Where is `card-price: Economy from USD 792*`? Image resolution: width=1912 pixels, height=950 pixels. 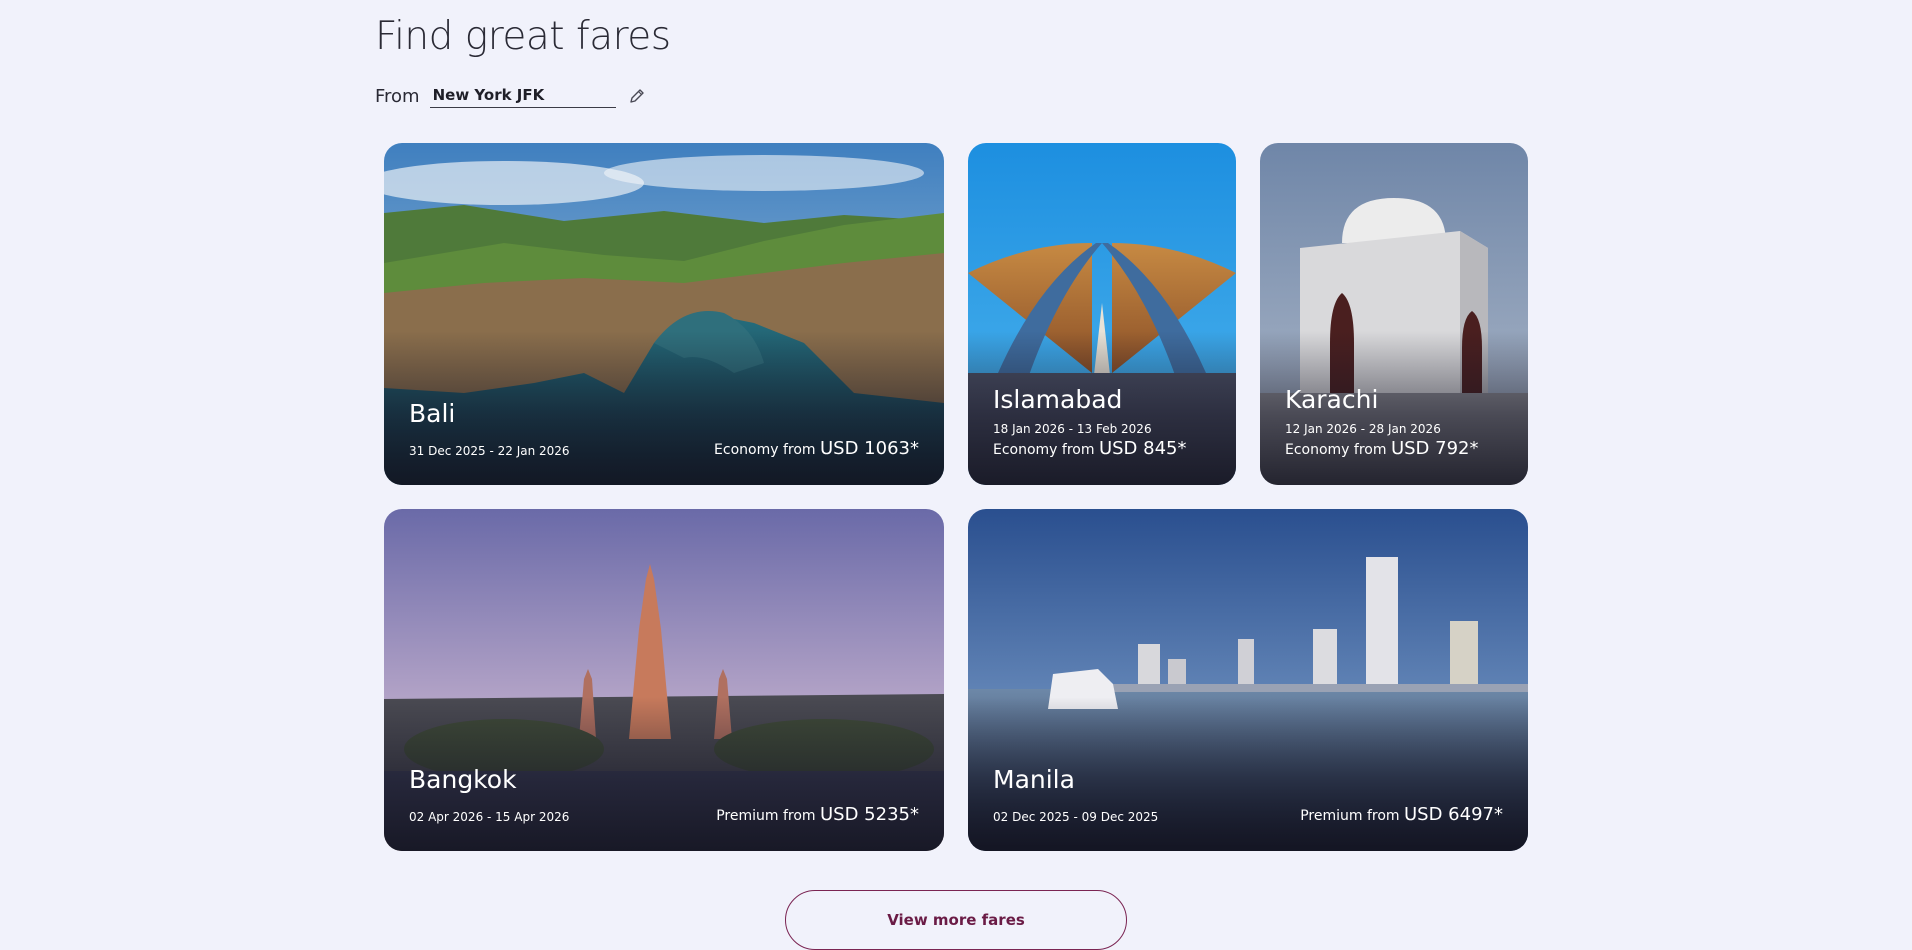
card-price: Economy from USD 792* is located at coordinates (1382, 448).